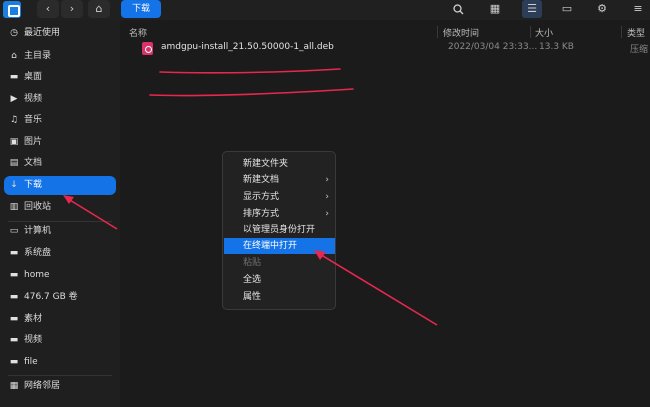 The width and height of the screenshot is (650, 407). I want to click on sidebar-item-downloads: ↓ 下载, so click(60, 185).